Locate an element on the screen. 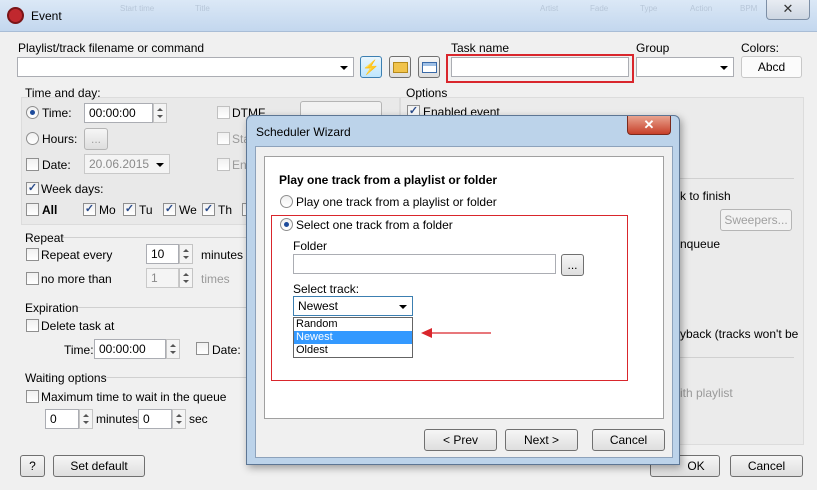  select-track-dropdown: Newest is located at coordinates (353, 306).